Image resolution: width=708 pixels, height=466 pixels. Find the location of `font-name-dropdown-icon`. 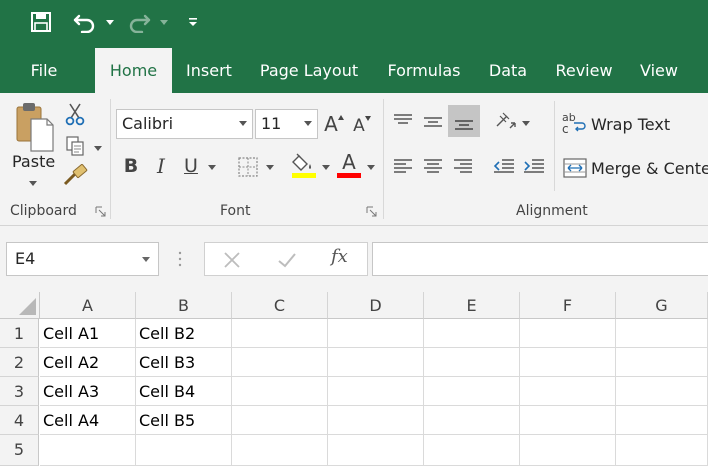

font-name-dropdown-icon is located at coordinates (243, 123).